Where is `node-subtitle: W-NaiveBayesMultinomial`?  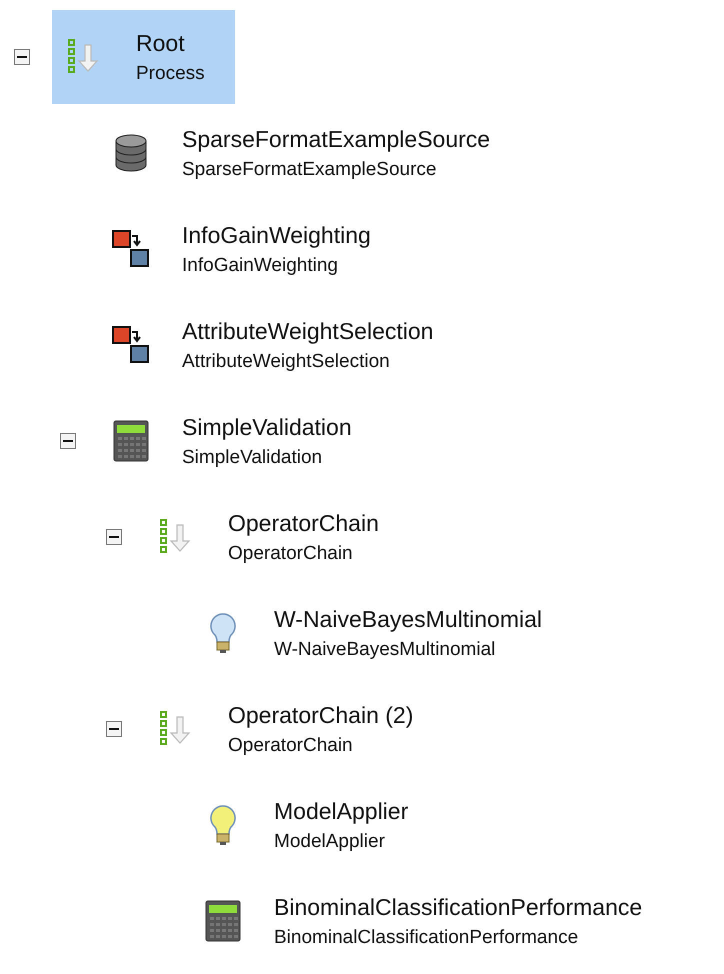 node-subtitle: W-NaiveBayesMultinomial is located at coordinates (385, 649).